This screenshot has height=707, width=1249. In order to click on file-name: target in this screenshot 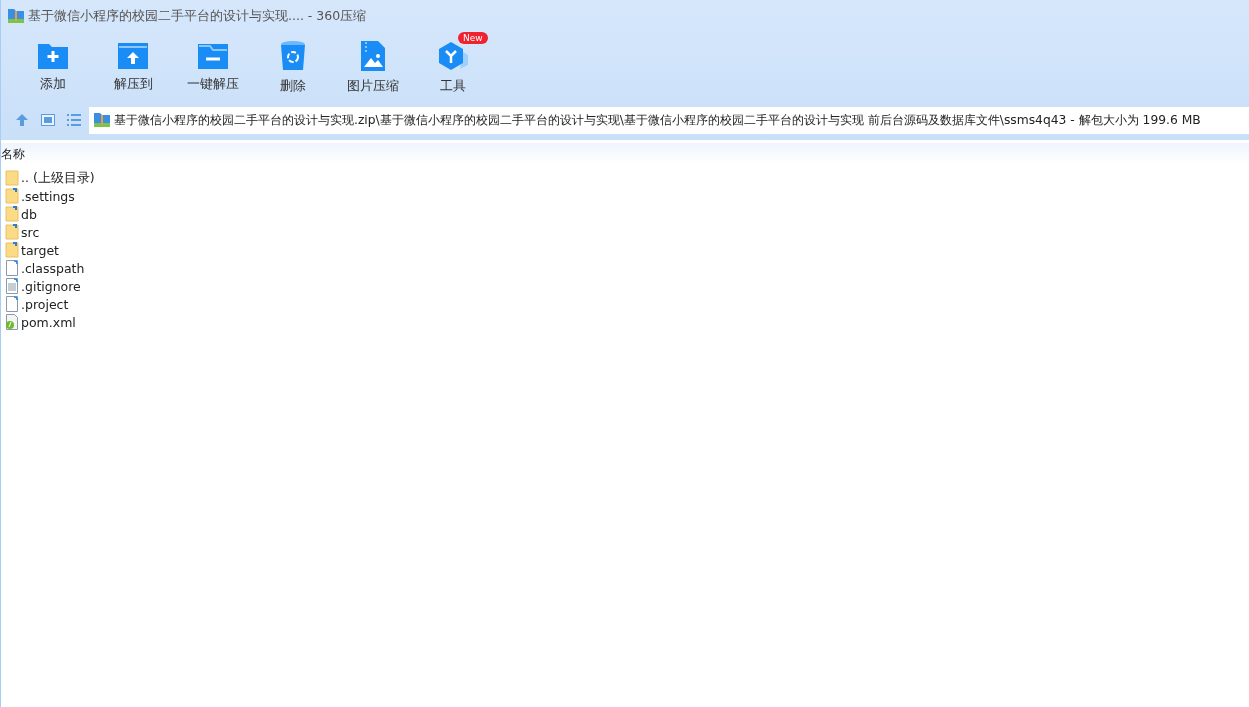, I will do `click(40, 250)`.